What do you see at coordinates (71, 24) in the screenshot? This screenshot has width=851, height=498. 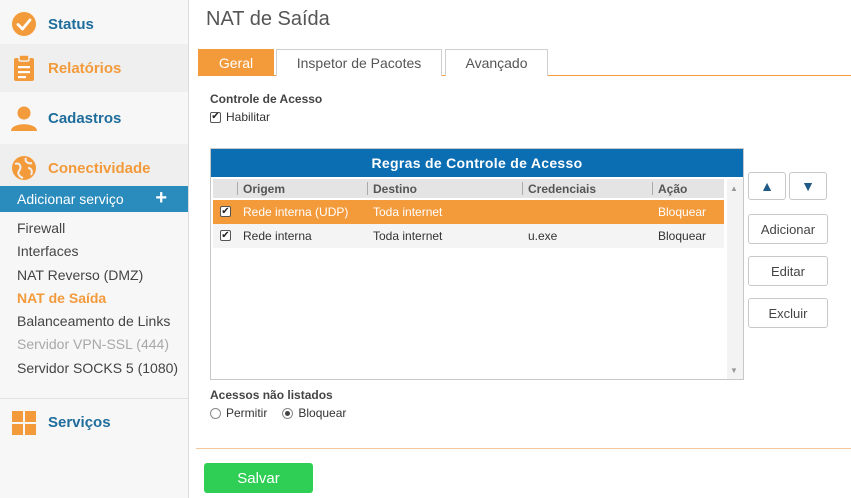 I see `nav-status-label: Status` at bounding box center [71, 24].